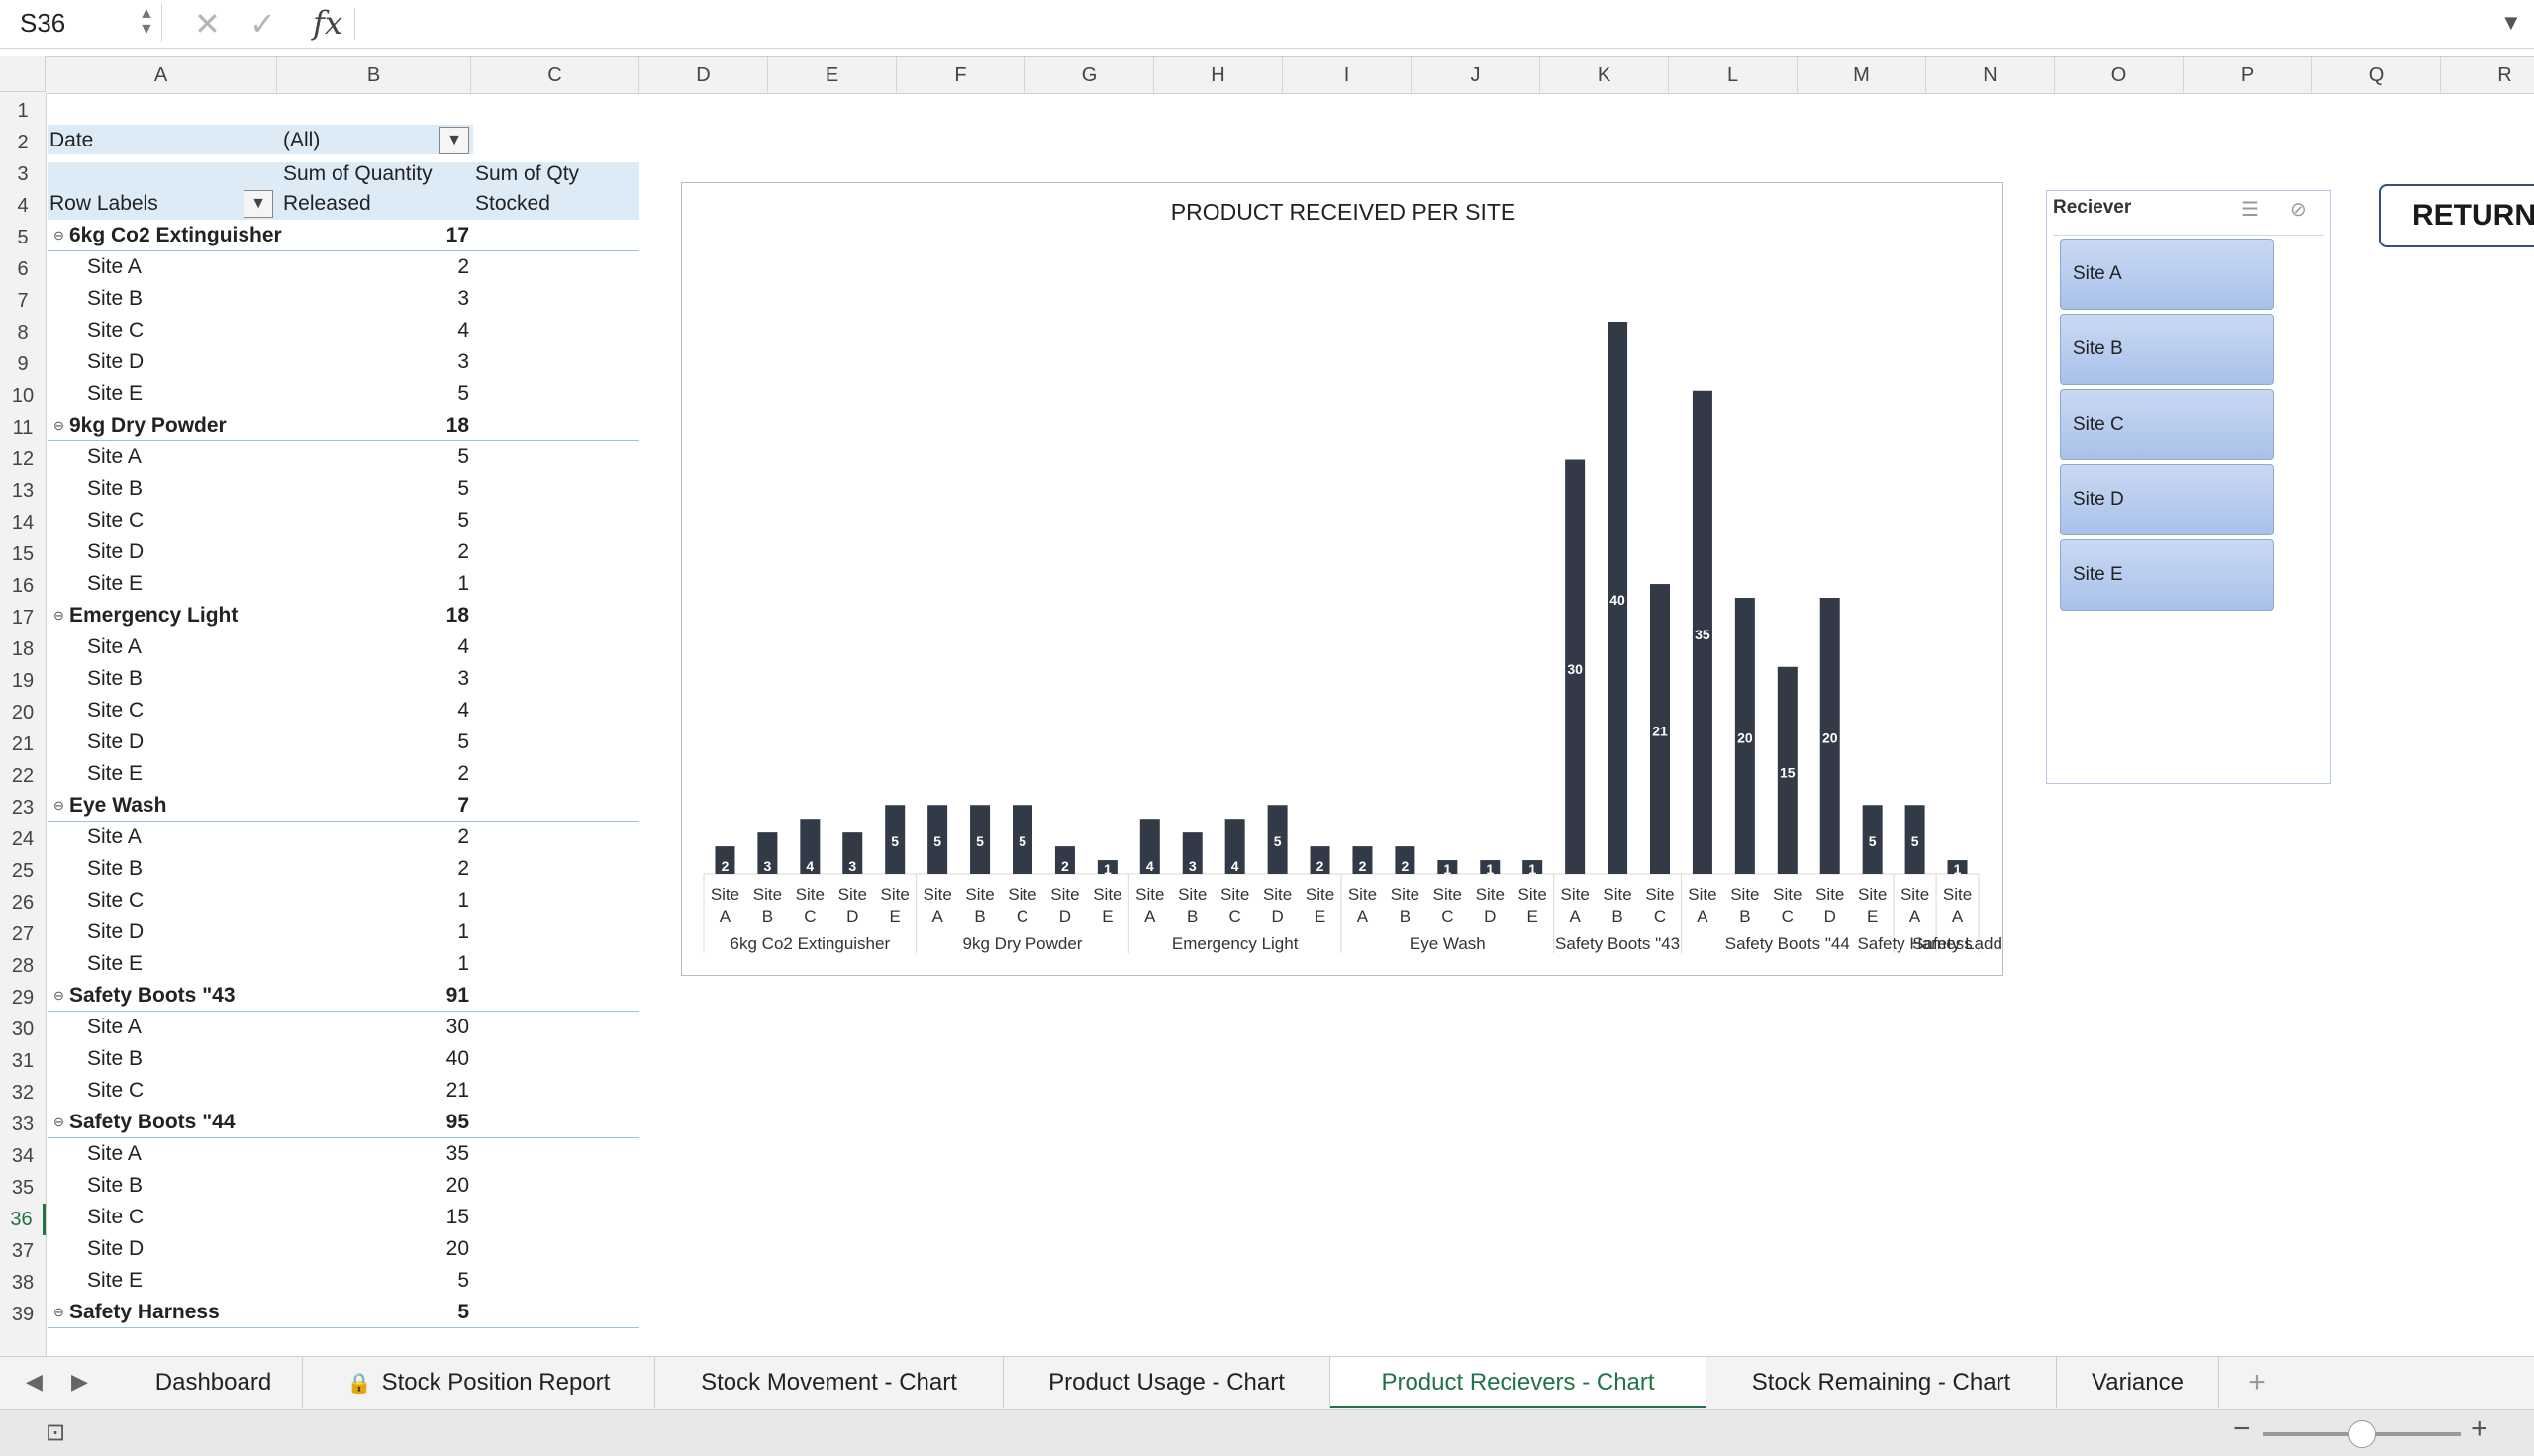 This screenshot has width=2534, height=1456. Describe the element at coordinates (327, 23) in the screenshot. I see `fx-icon: fx` at that location.